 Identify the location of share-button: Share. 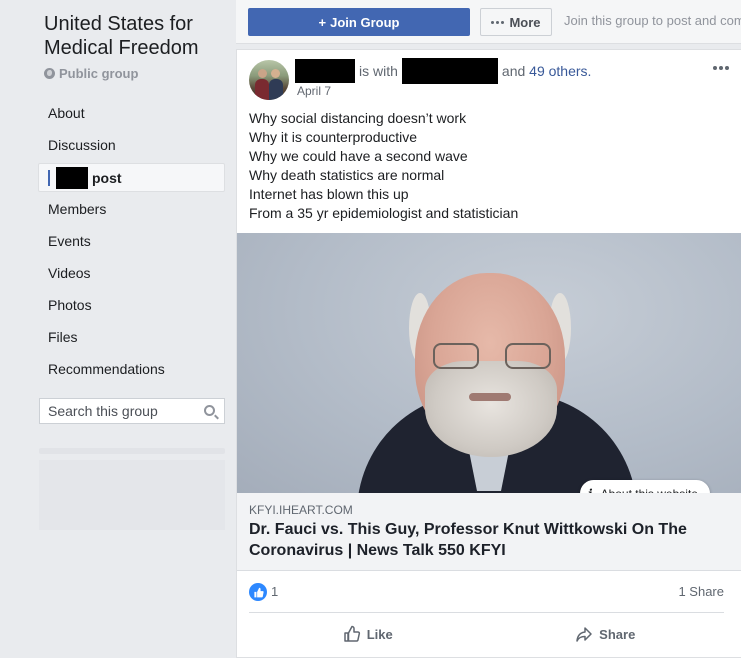
(606, 634).